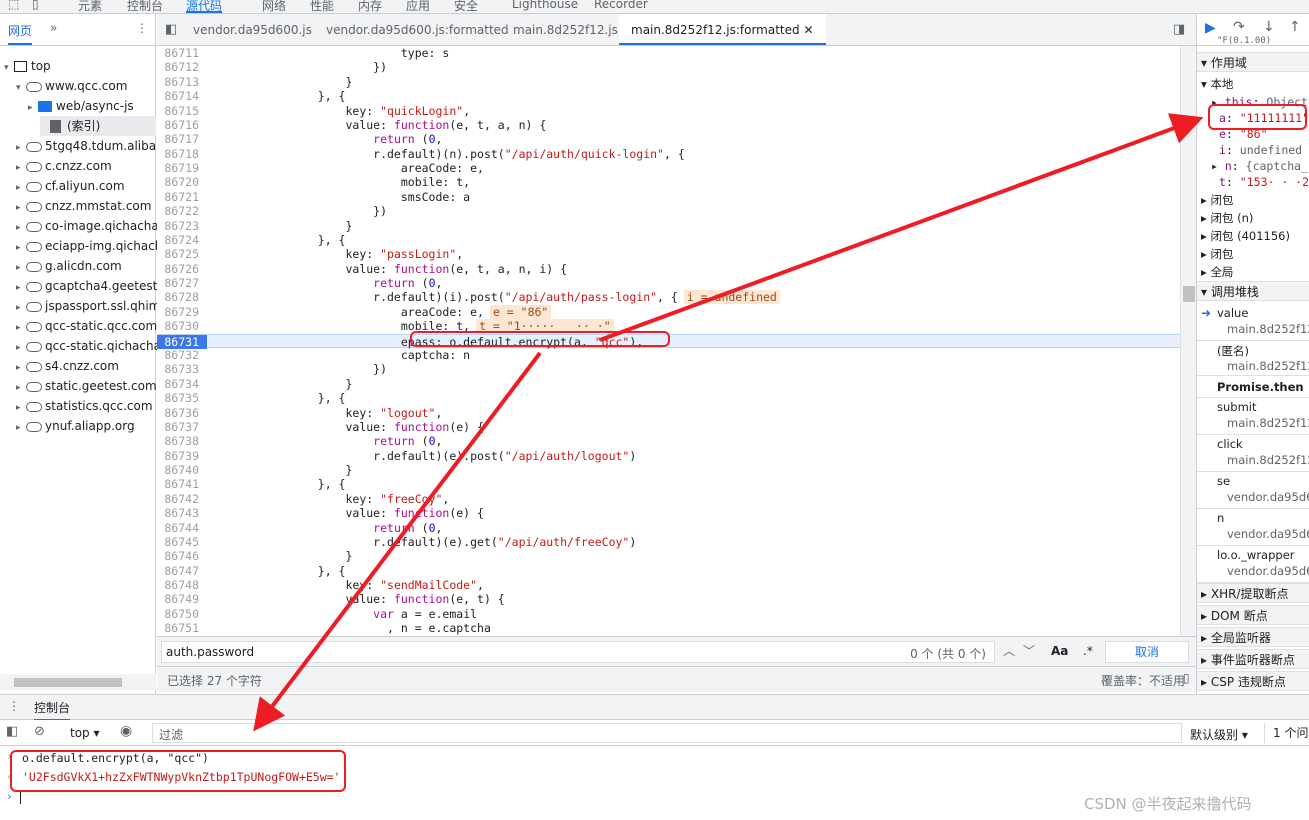 Image resolution: width=1309 pixels, height=820 pixels. Describe the element at coordinates (397, 541) in the screenshot. I see `arrow-to-console` at that location.